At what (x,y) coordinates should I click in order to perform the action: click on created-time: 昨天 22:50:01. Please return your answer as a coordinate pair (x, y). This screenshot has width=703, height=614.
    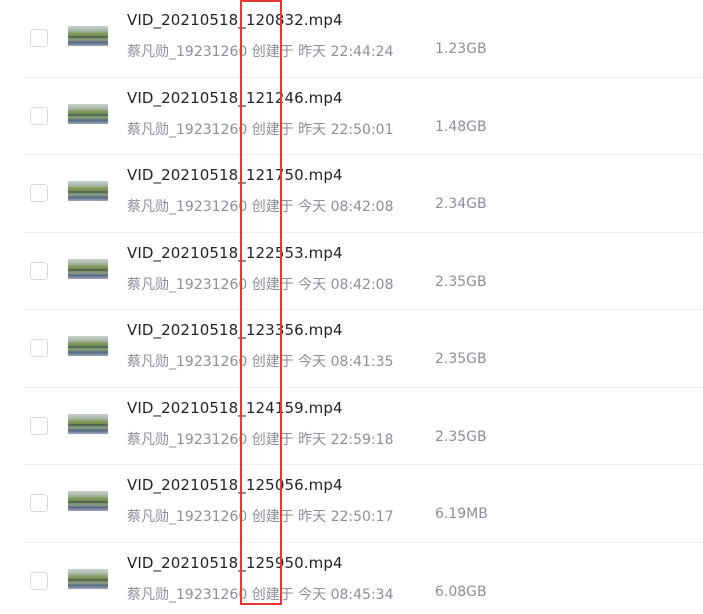
    Looking at the image, I should click on (346, 129).